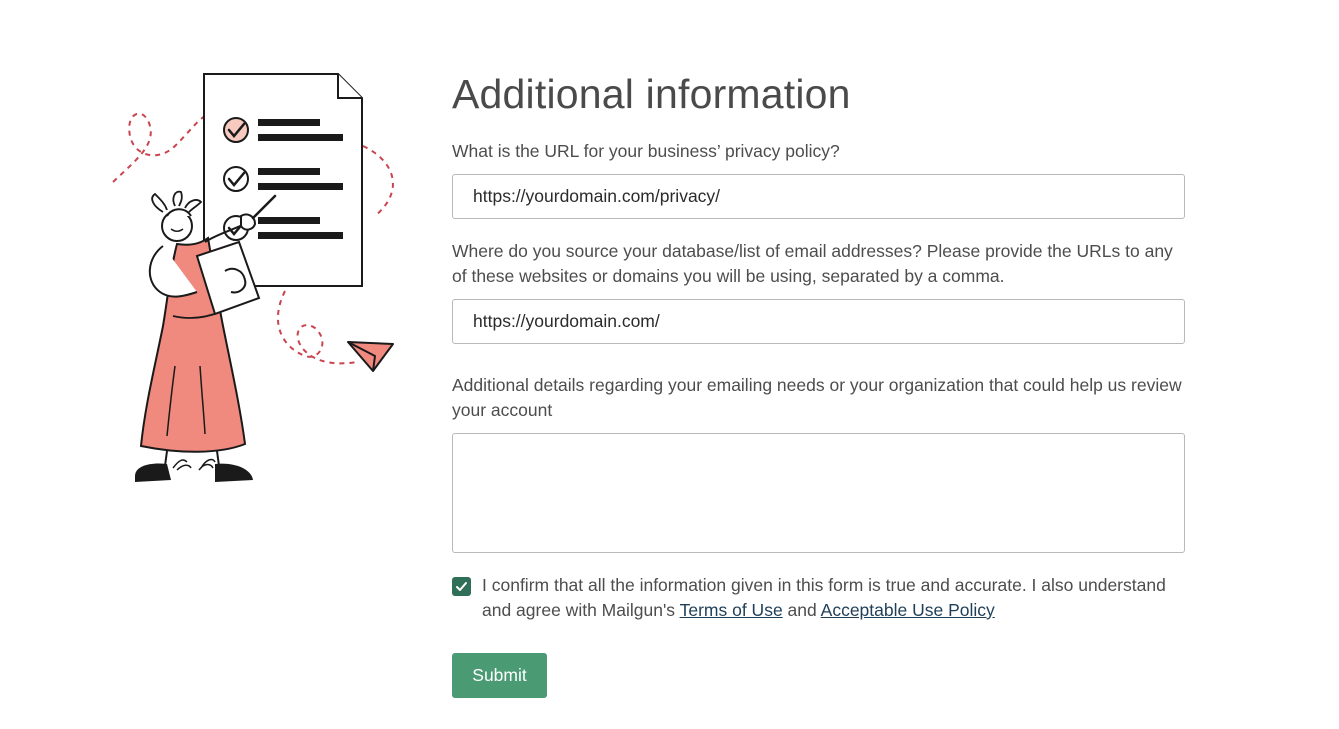  What do you see at coordinates (255, 278) in the screenshot?
I see `checklist-illustration` at bounding box center [255, 278].